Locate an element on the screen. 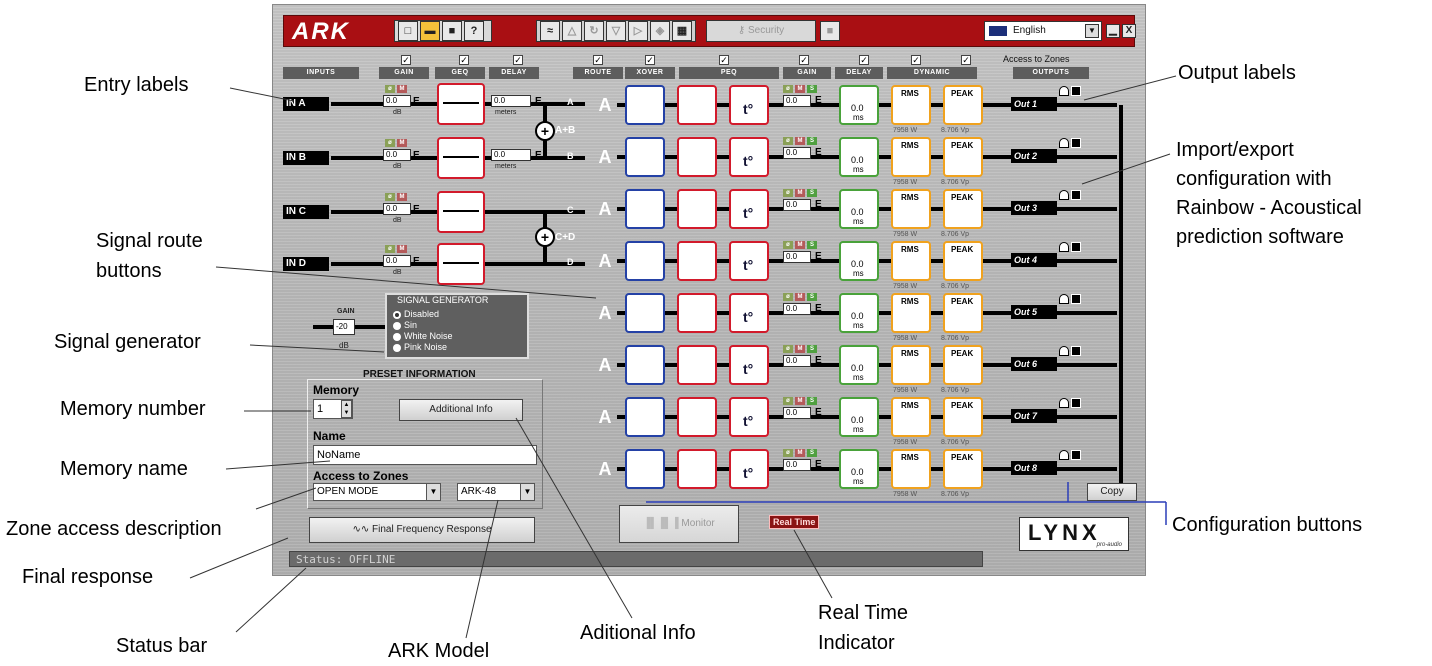 Image resolution: width=1432 pixels, height=666 pixels. leader-final-response is located at coordinates (239, 558).